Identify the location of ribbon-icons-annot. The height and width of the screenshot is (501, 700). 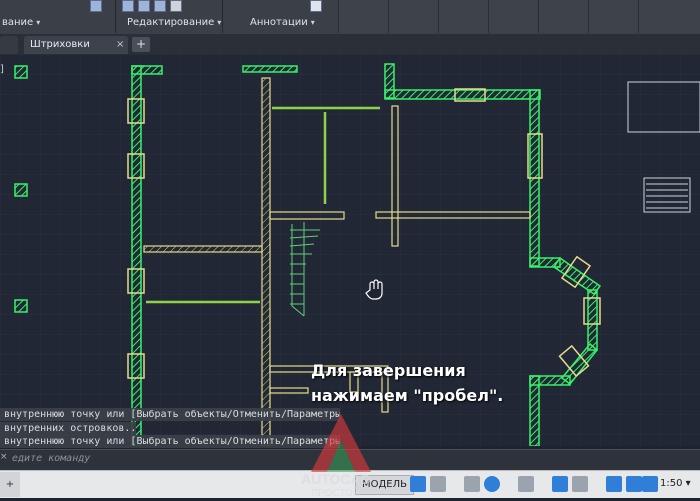
(316, 6).